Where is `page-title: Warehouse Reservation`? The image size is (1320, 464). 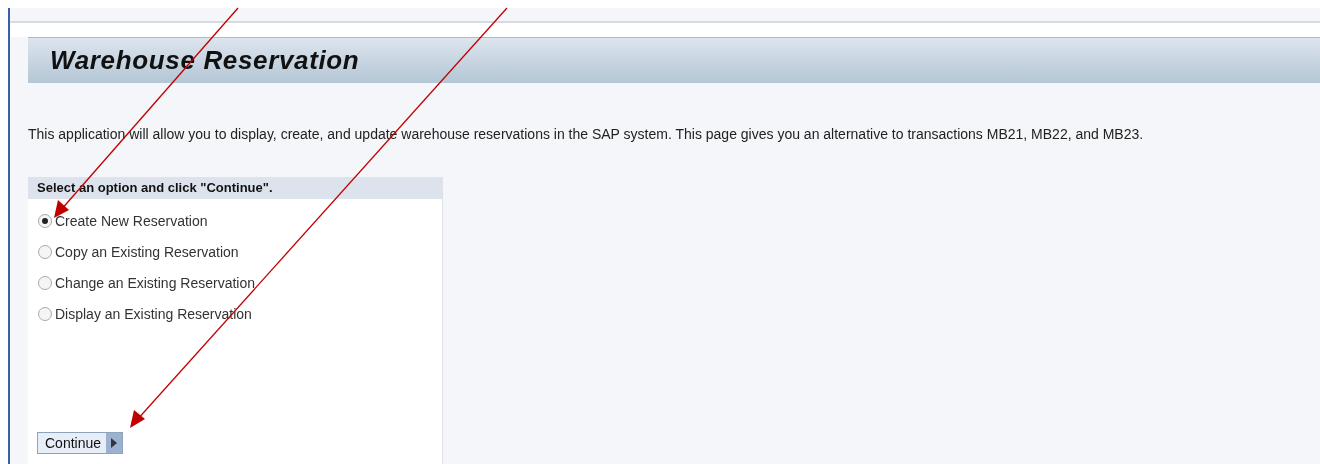
page-title: Warehouse Reservation is located at coordinates (205, 60).